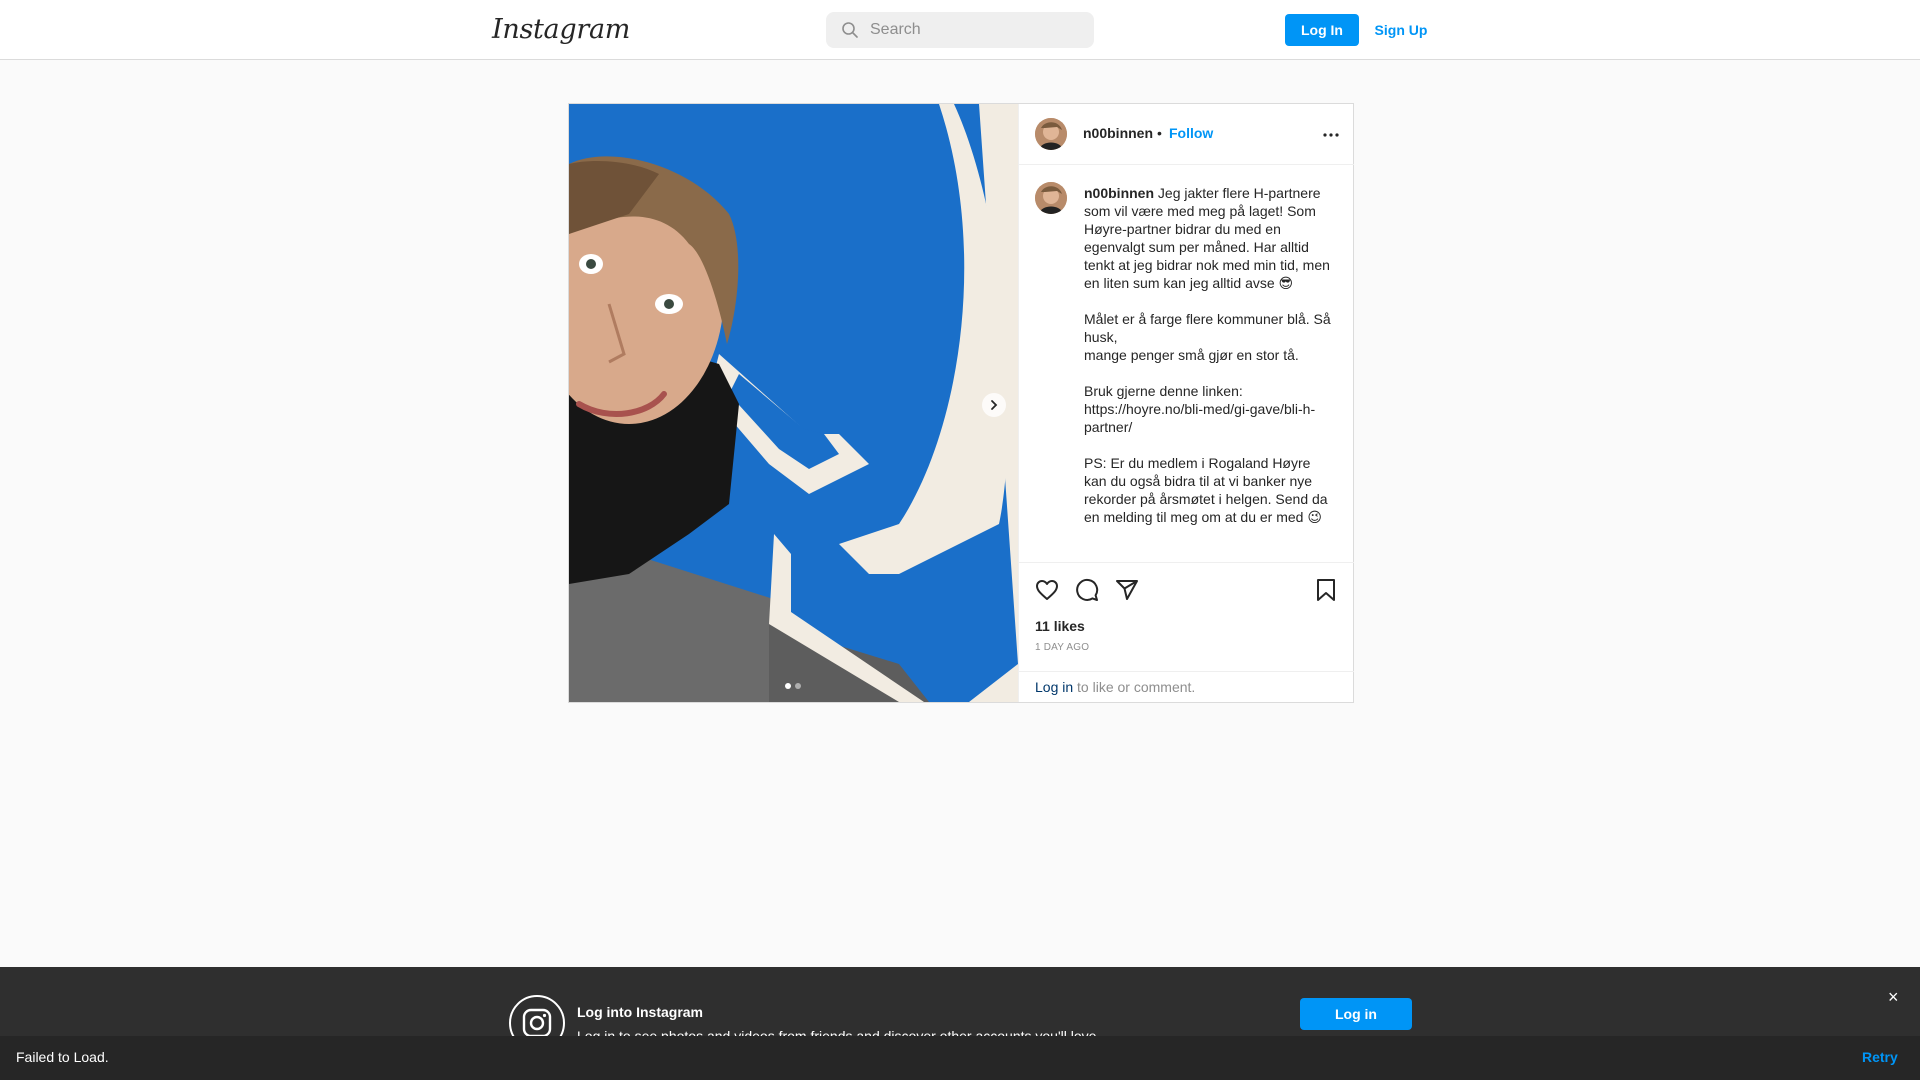 Image resolution: width=1920 pixels, height=1080 pixels. I want to click on search-box, so click(960, 30).